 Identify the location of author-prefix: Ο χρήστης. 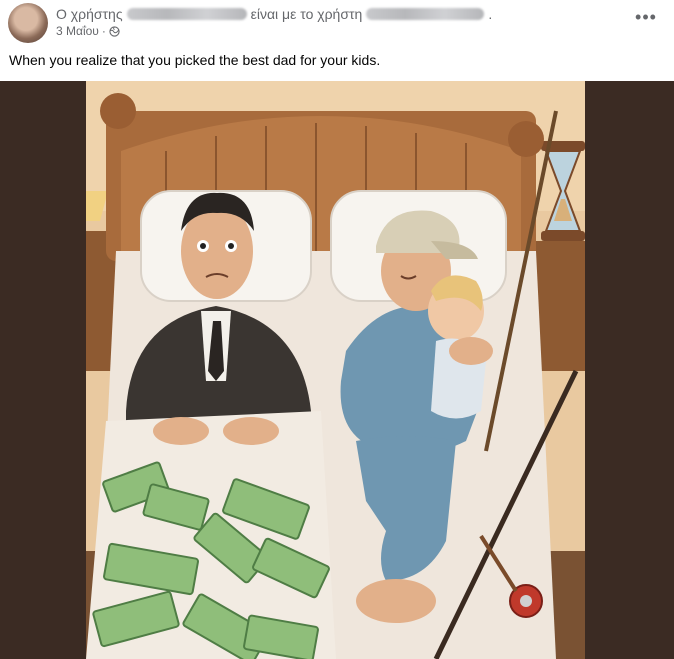
(89, 14).